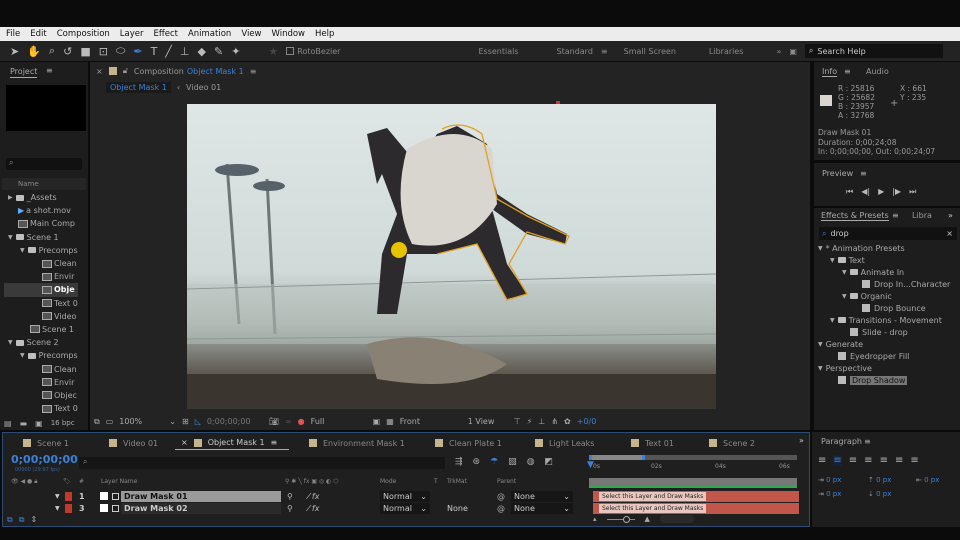  Describe the element at coordinates (83, 34) in the screenshot. I see `menu-composition: Composition` at that location.